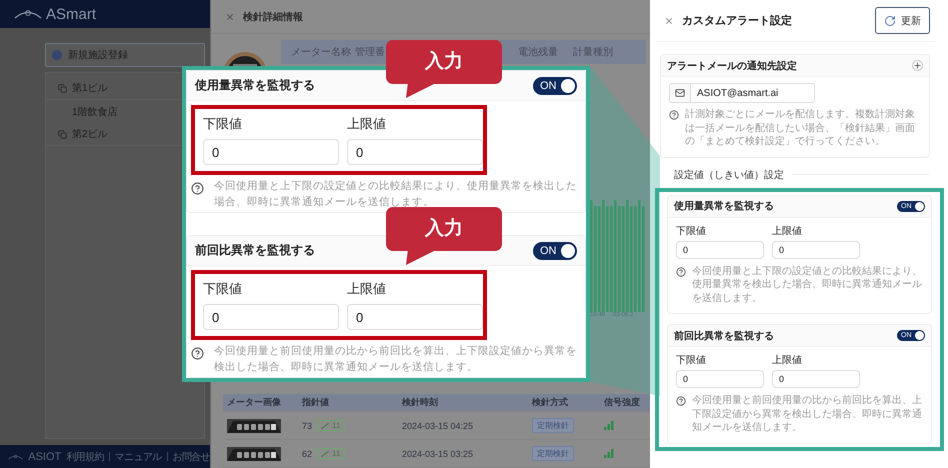 Image resolution: width=948 pixels, height=468 pixels. Describe the element at coordinates (254, 402) in the screenshot. I see `column-header: メーター画像` at that location.